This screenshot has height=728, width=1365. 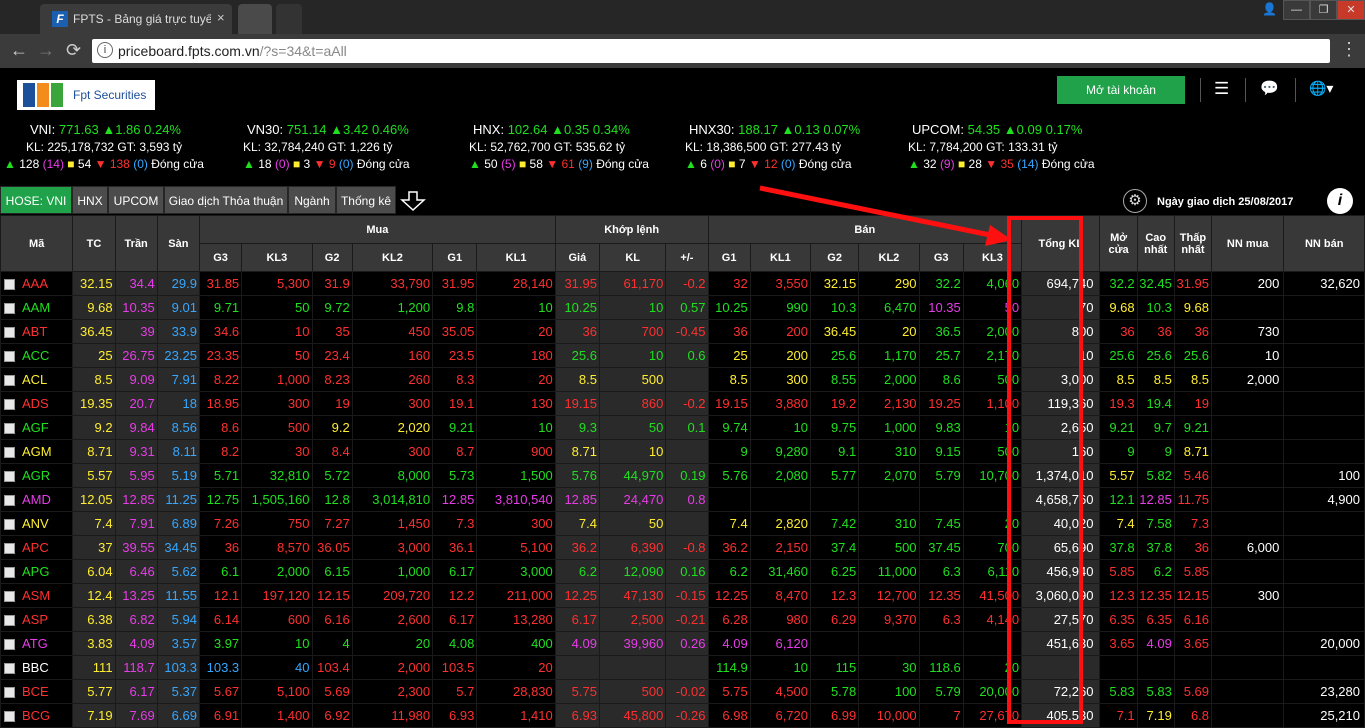 I want to click on symbol: APG, so click(x=35, y=571).